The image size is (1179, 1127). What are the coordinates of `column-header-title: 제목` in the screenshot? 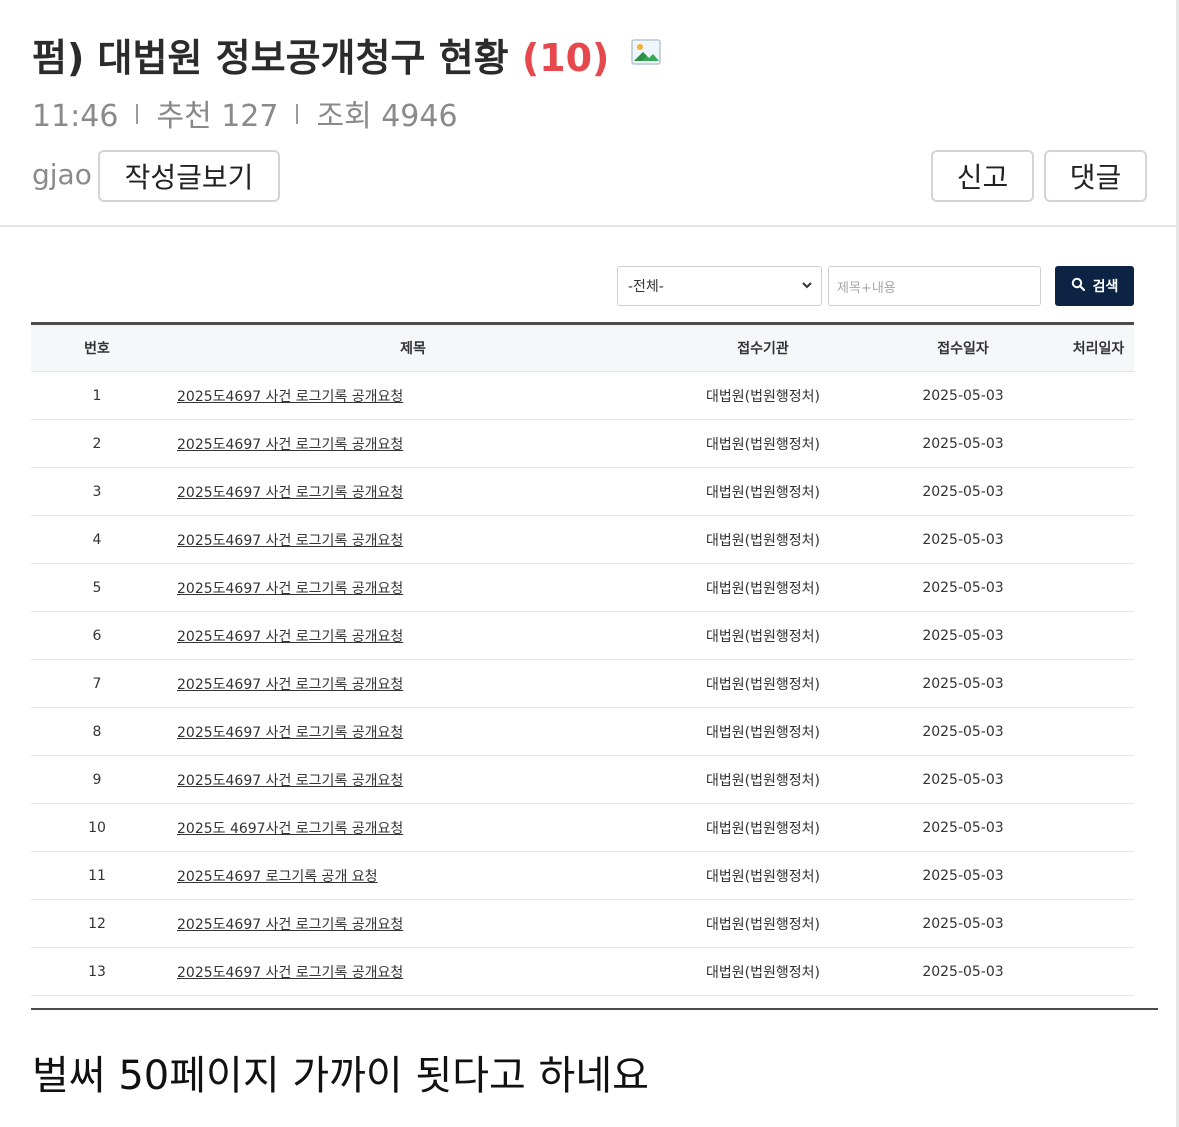 It's located at (413, 348).